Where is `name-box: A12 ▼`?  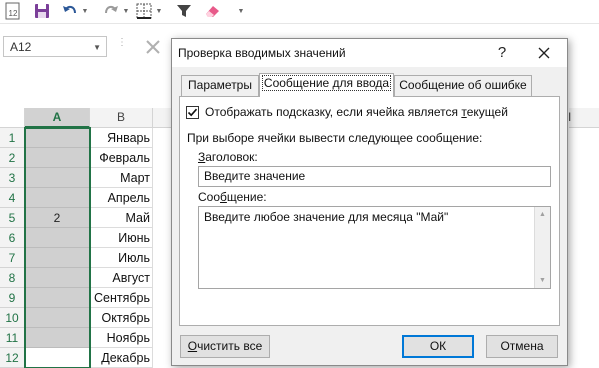
name-box: A12 ▼ is located at coordinates (55, 46).